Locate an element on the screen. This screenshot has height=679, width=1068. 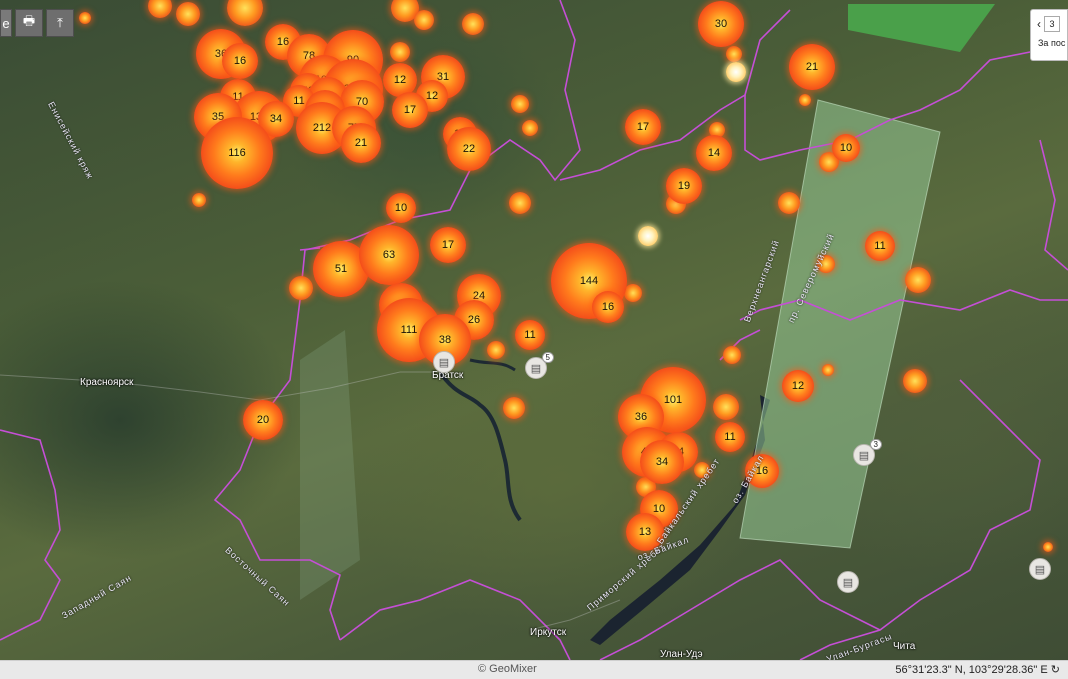
fire-cluster: 63 is located at coordinates (389, 255).